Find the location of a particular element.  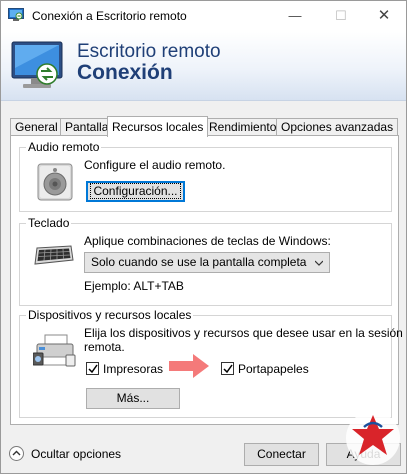

collapse-options-icon is located at coordinates (16, 453).